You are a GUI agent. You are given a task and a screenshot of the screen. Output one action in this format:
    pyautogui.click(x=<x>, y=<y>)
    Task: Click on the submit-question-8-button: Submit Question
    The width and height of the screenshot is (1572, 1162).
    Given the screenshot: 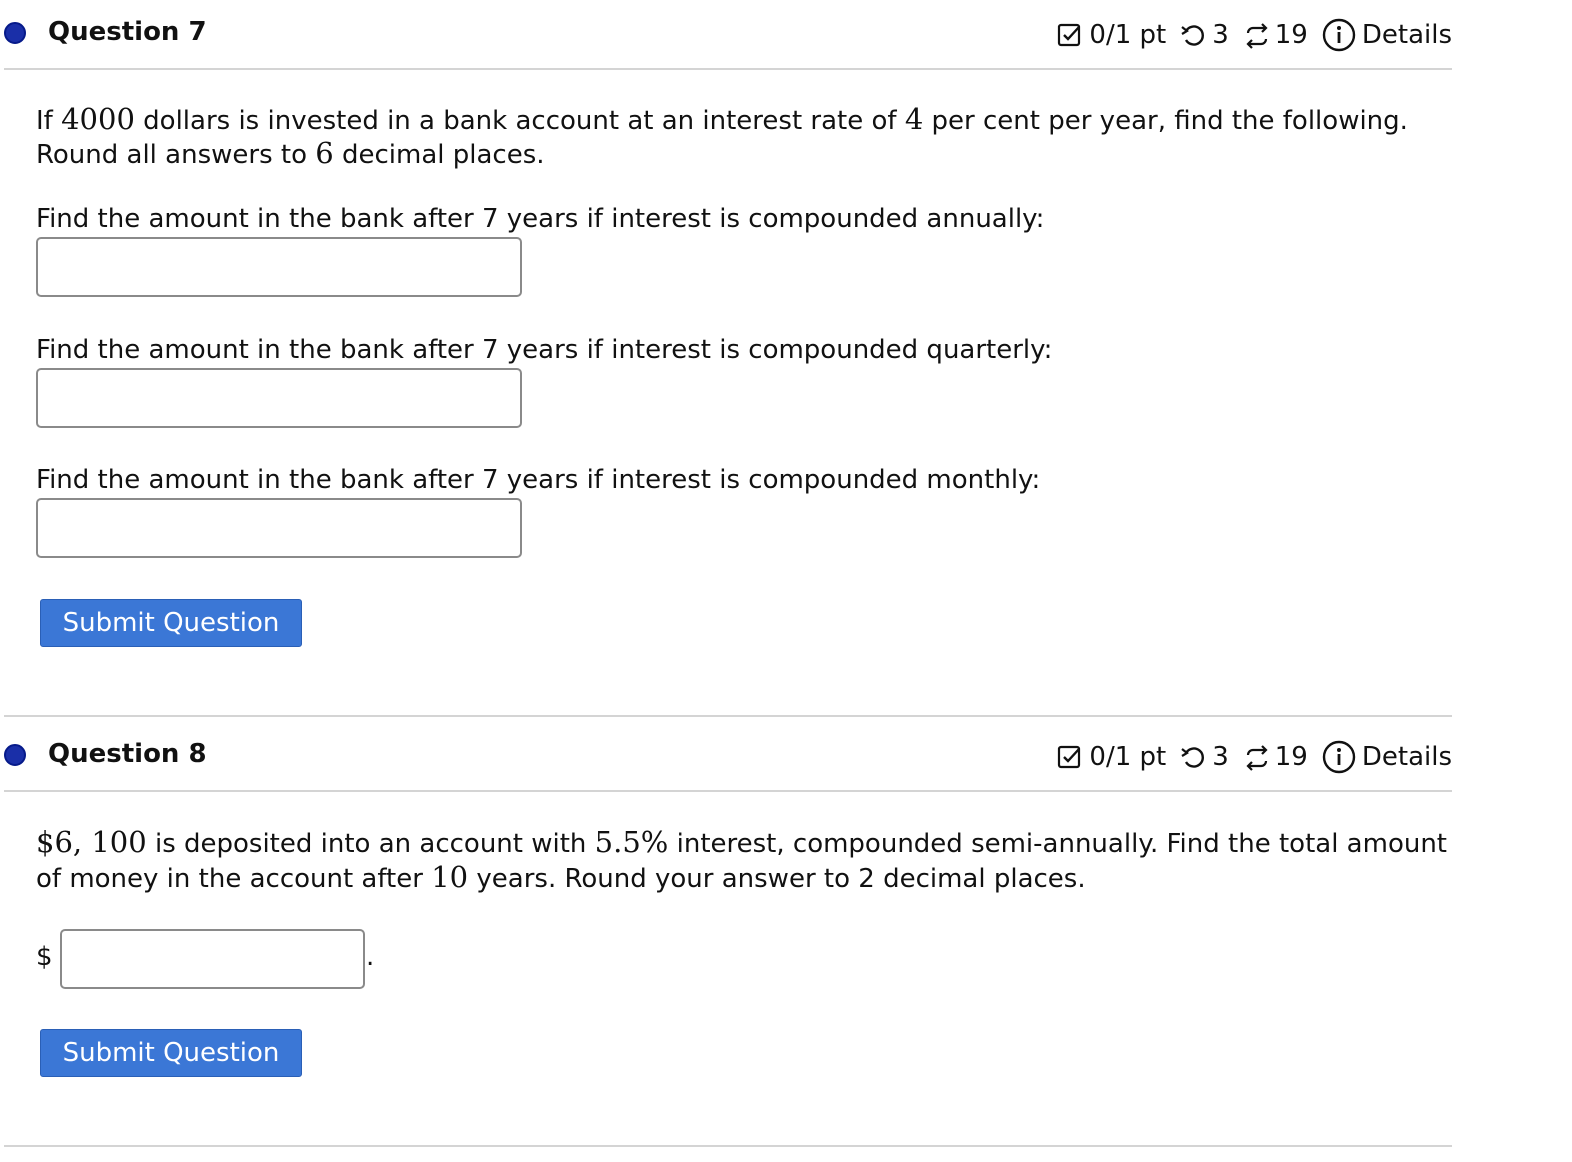 What is the action you would take?
    pyautogui.click(x=171, y=1053)
    